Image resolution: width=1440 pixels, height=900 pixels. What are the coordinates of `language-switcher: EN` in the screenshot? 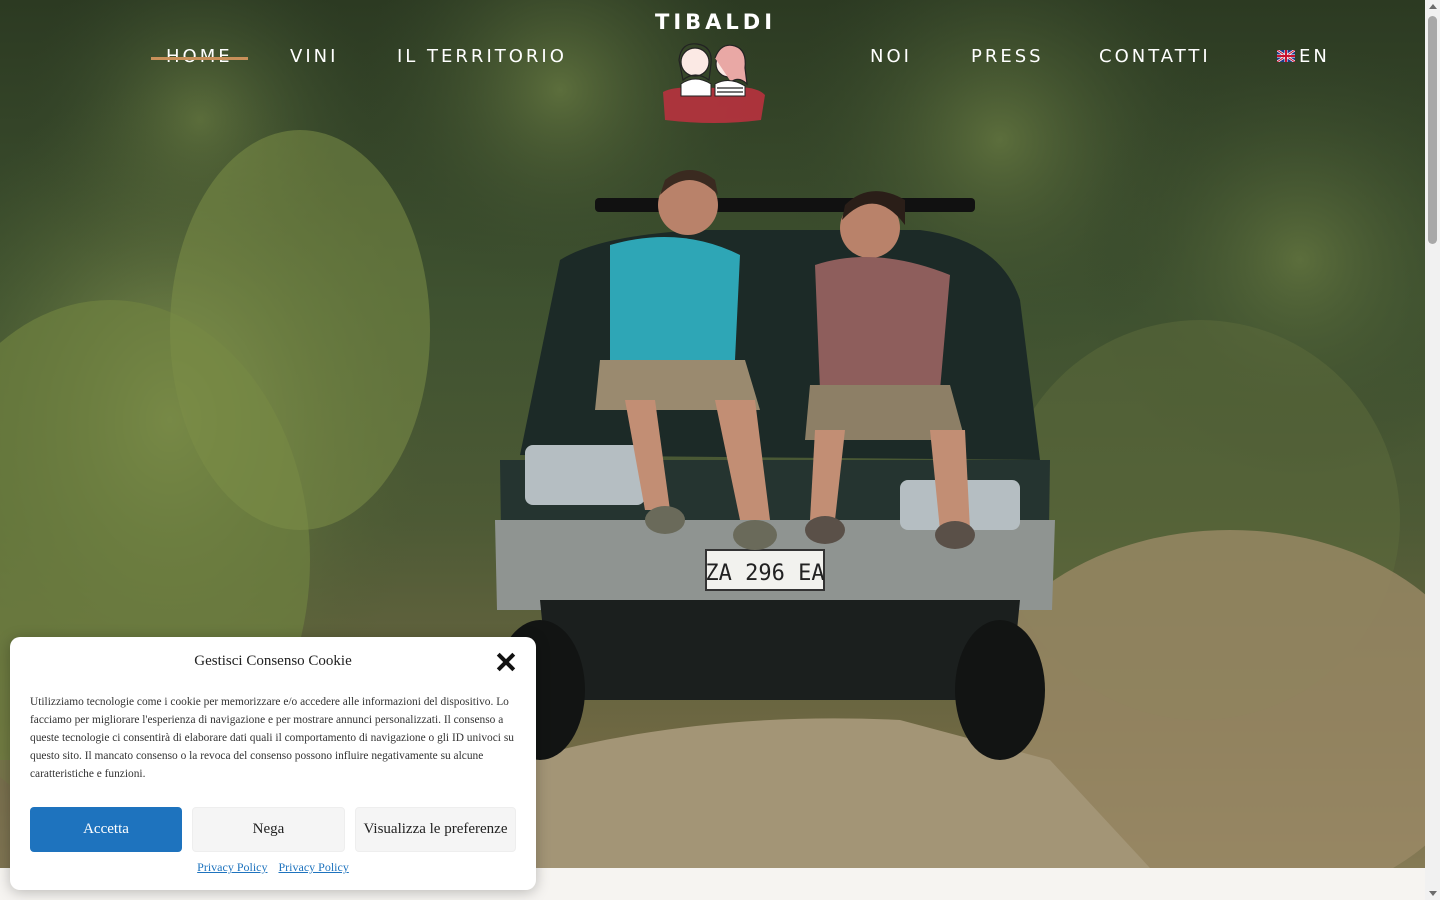 It's located at (1303, 56).